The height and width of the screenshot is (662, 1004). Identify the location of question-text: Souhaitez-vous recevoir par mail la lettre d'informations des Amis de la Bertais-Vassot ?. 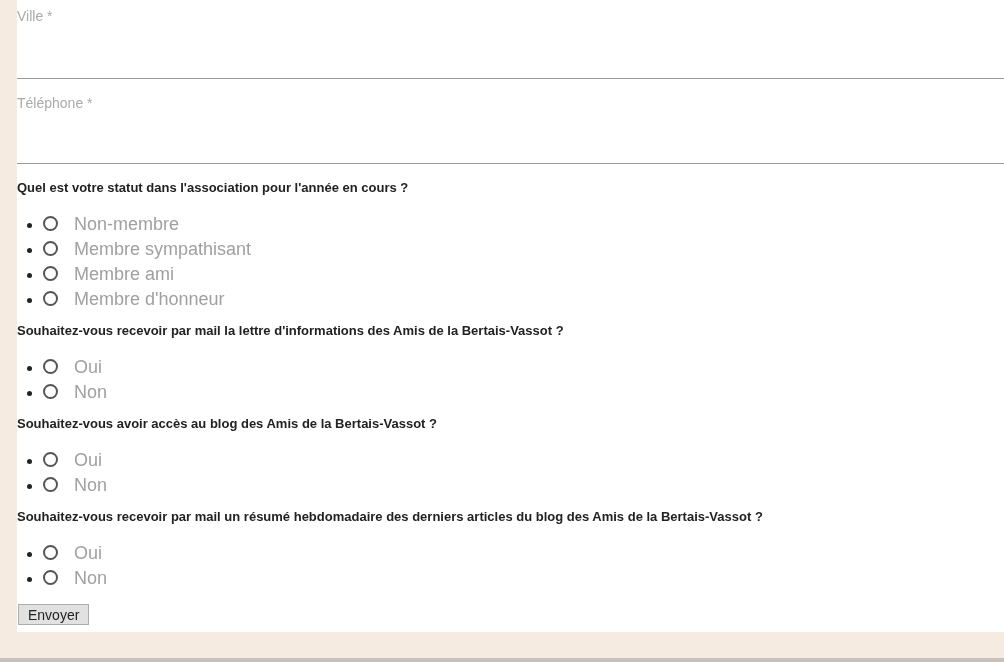
(291, 331).